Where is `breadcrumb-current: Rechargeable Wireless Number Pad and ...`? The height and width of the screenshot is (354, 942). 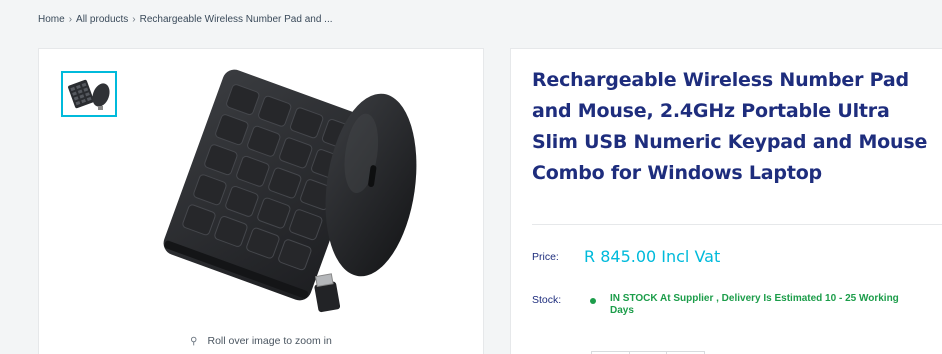 breadcrumb-current: Rechargeable Wireless Number Pad and ... is located at coordinates (236, 19).